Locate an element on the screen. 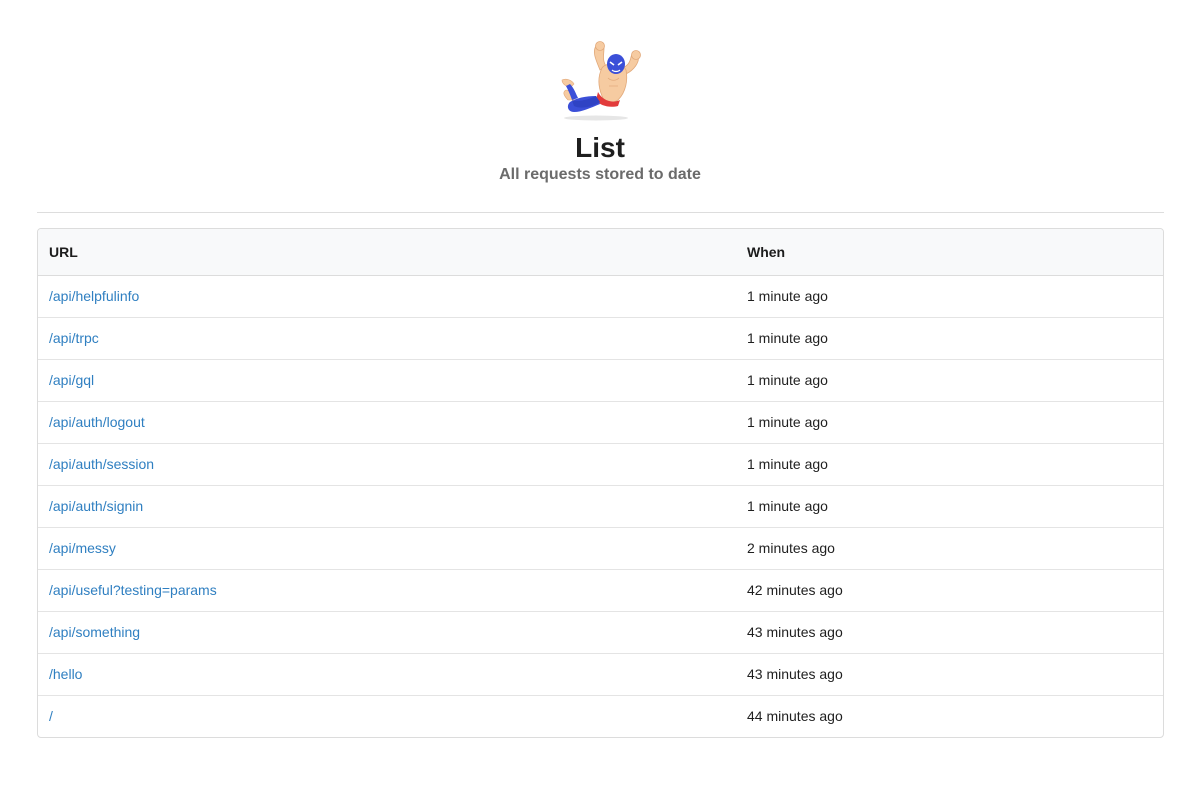  request-url-link: /api/messy is located at coordinates (82, 548).